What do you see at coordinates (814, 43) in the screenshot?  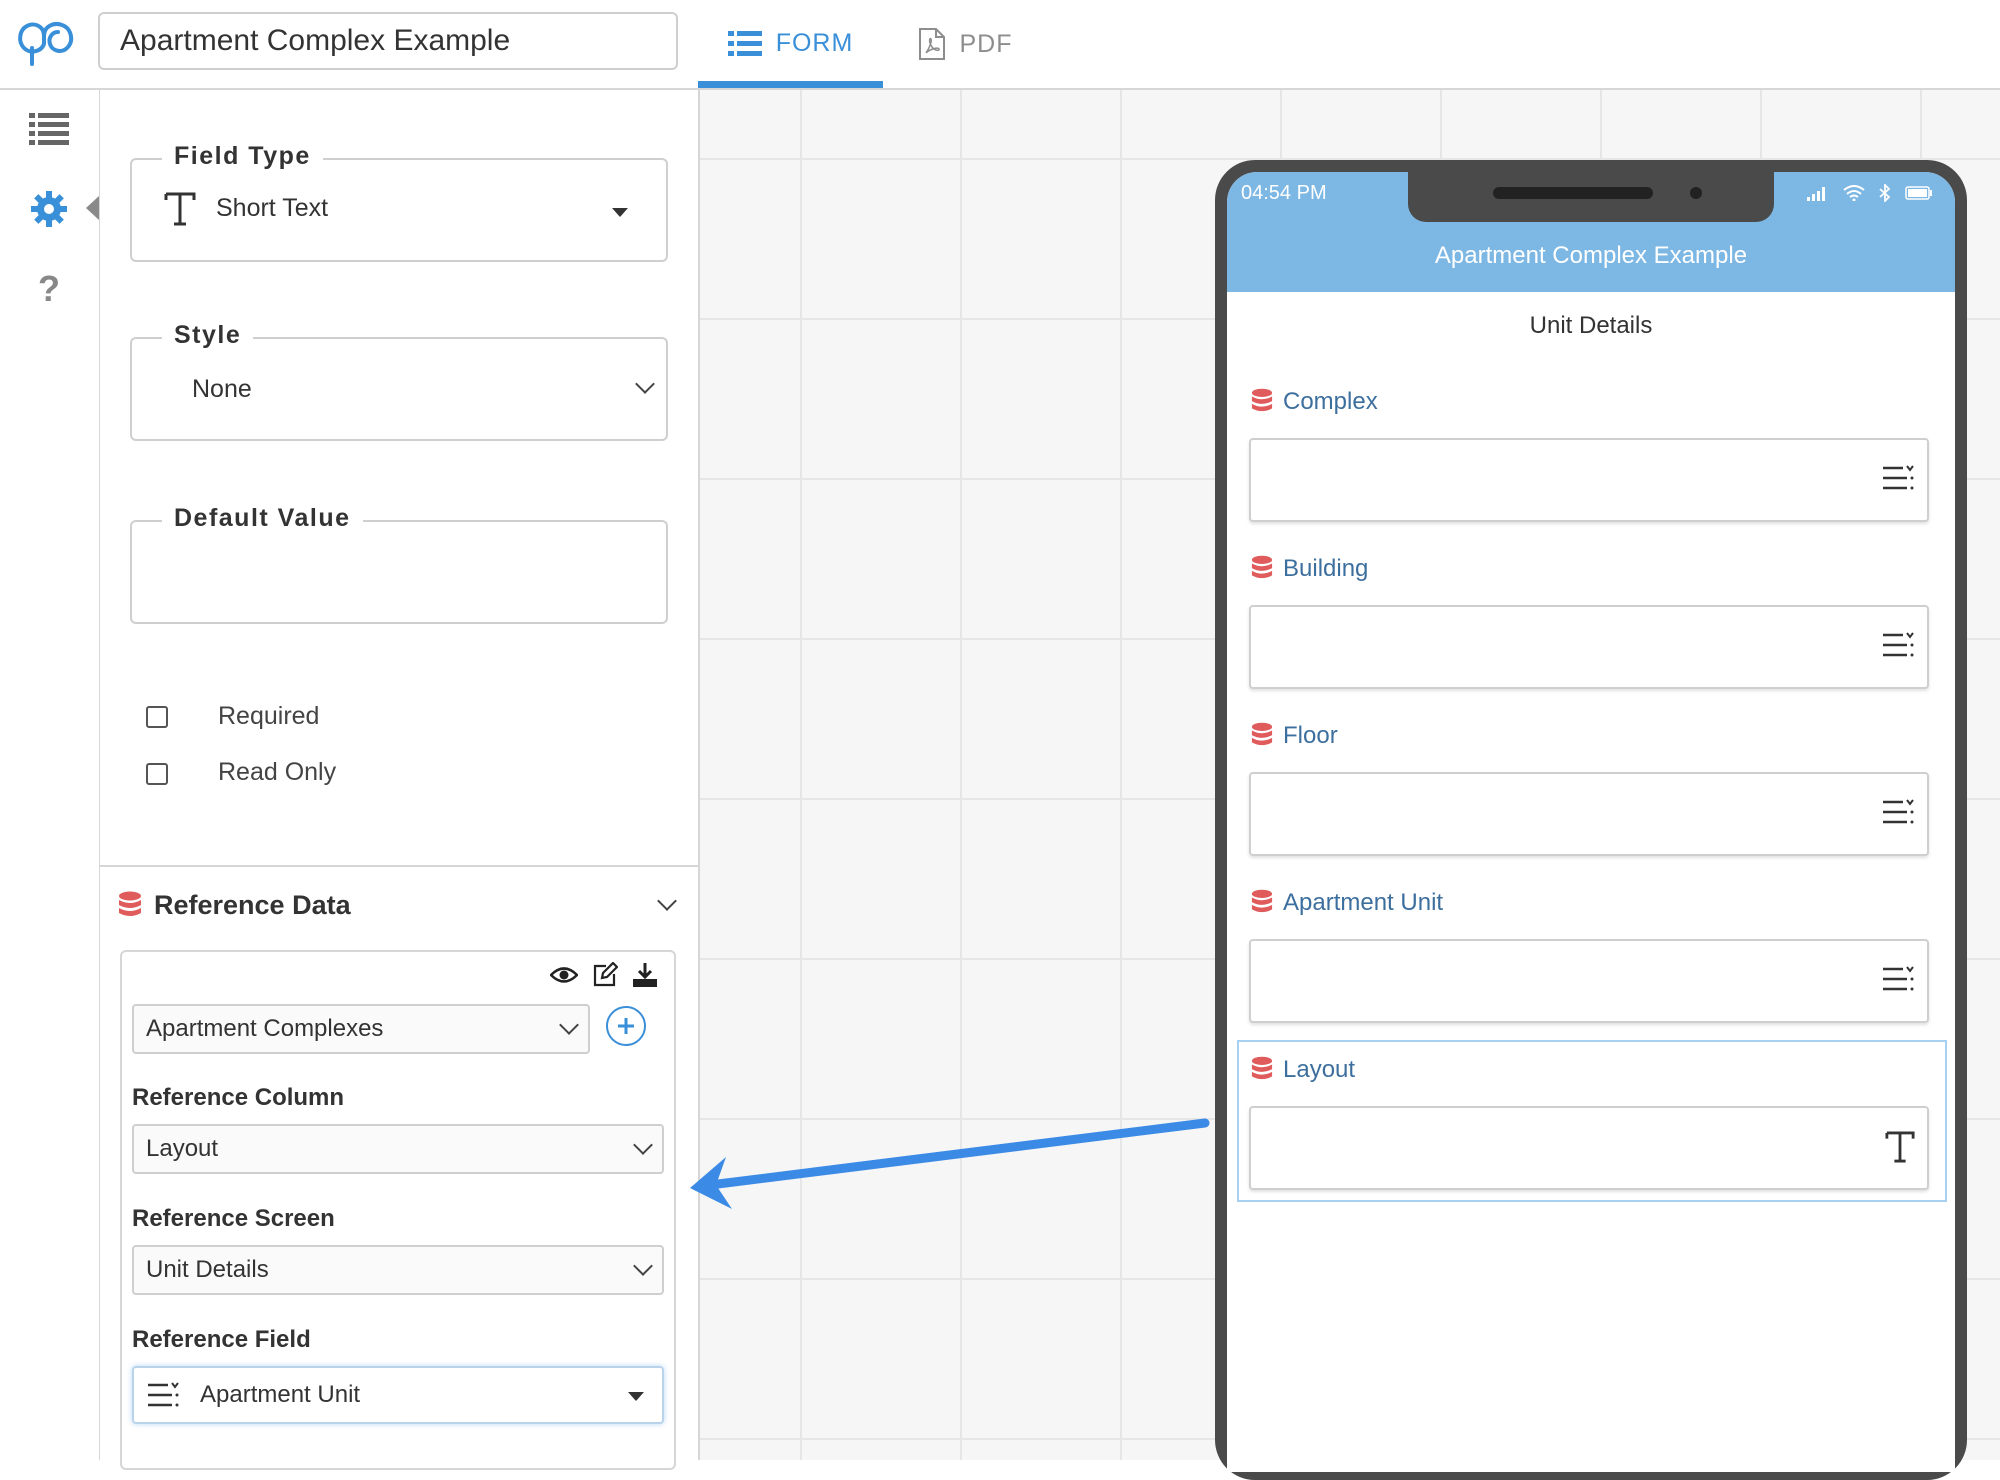 I see `tab-form-label: FORM` at bounding box center [814, 43].